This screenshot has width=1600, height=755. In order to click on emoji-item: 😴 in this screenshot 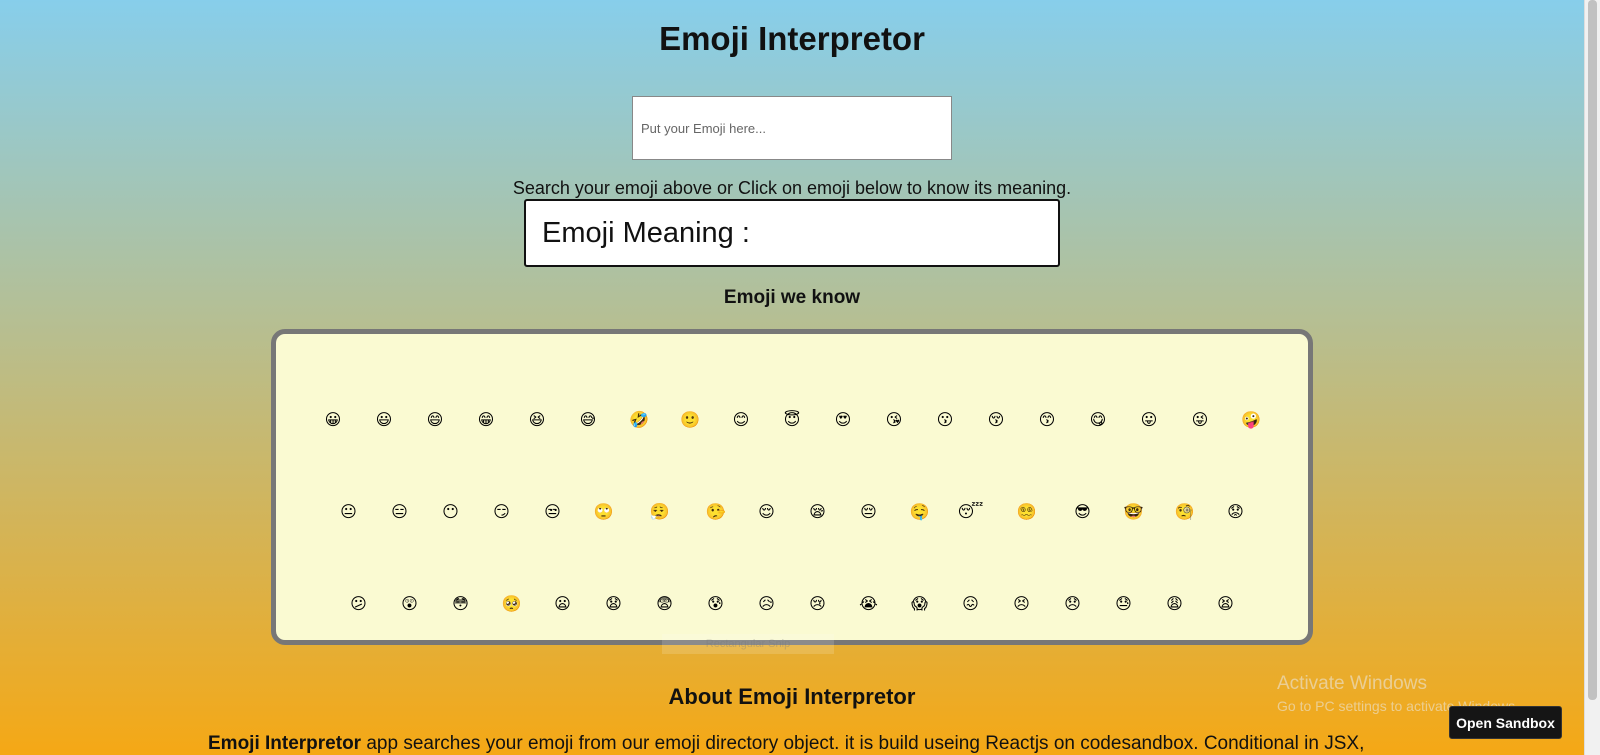, I will do `click(970, 511)`.